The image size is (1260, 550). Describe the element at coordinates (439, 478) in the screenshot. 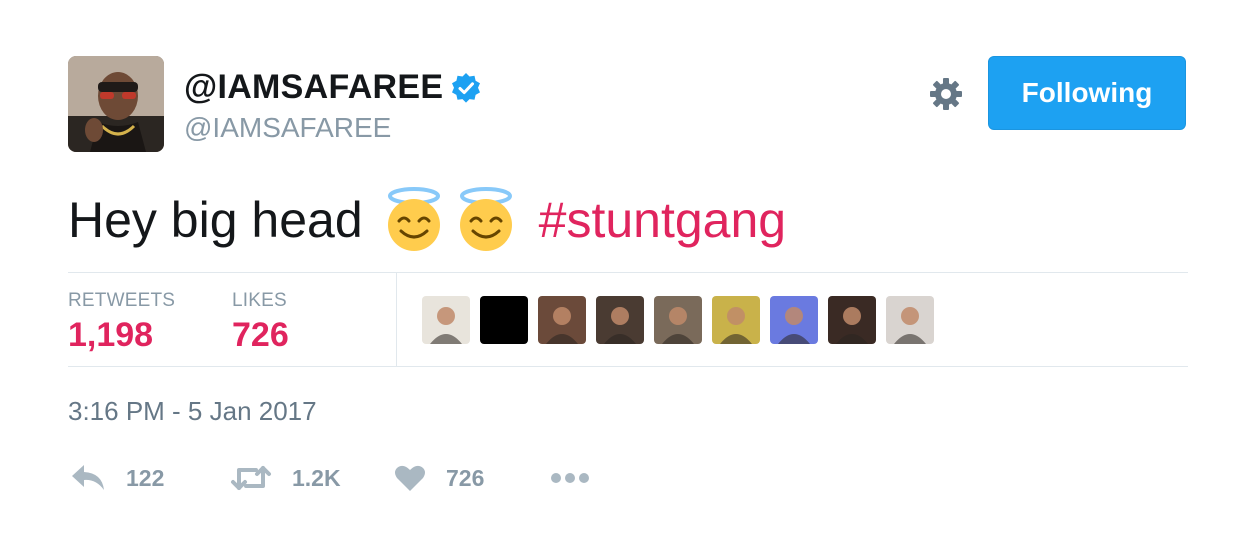

I see `like-button: 726` at that location.